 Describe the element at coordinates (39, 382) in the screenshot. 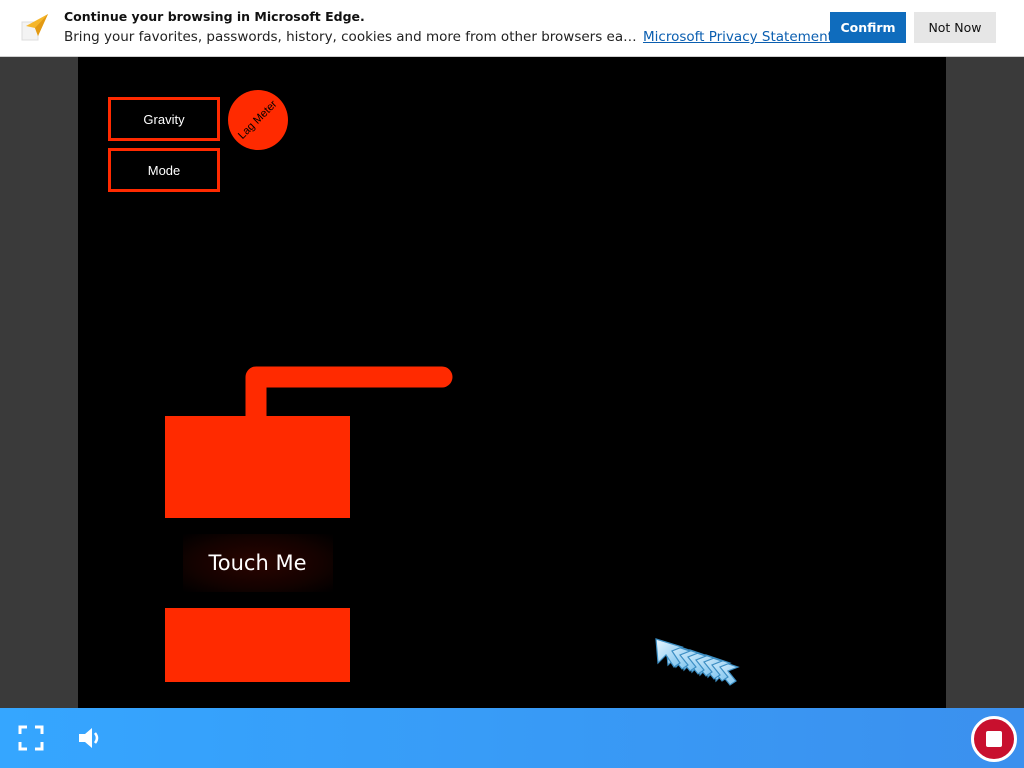

I see `left-gutter` at that location.